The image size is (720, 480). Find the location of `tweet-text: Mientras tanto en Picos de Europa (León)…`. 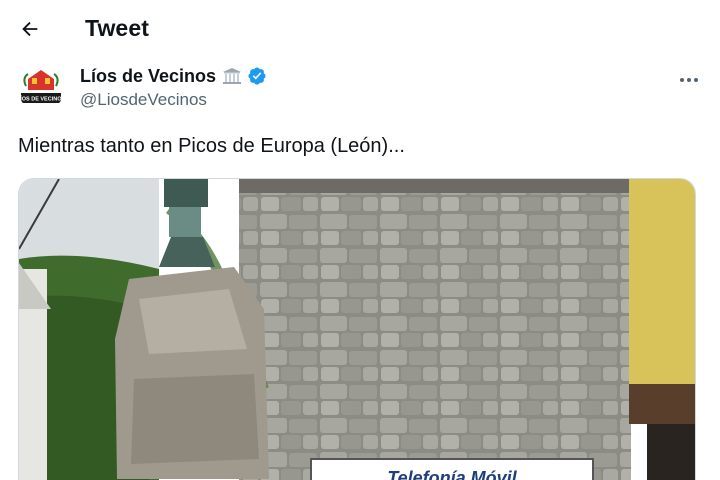

tweet-text: Mientras tanto en Picos de Europa (León)… is located at coordinates (211, 146).